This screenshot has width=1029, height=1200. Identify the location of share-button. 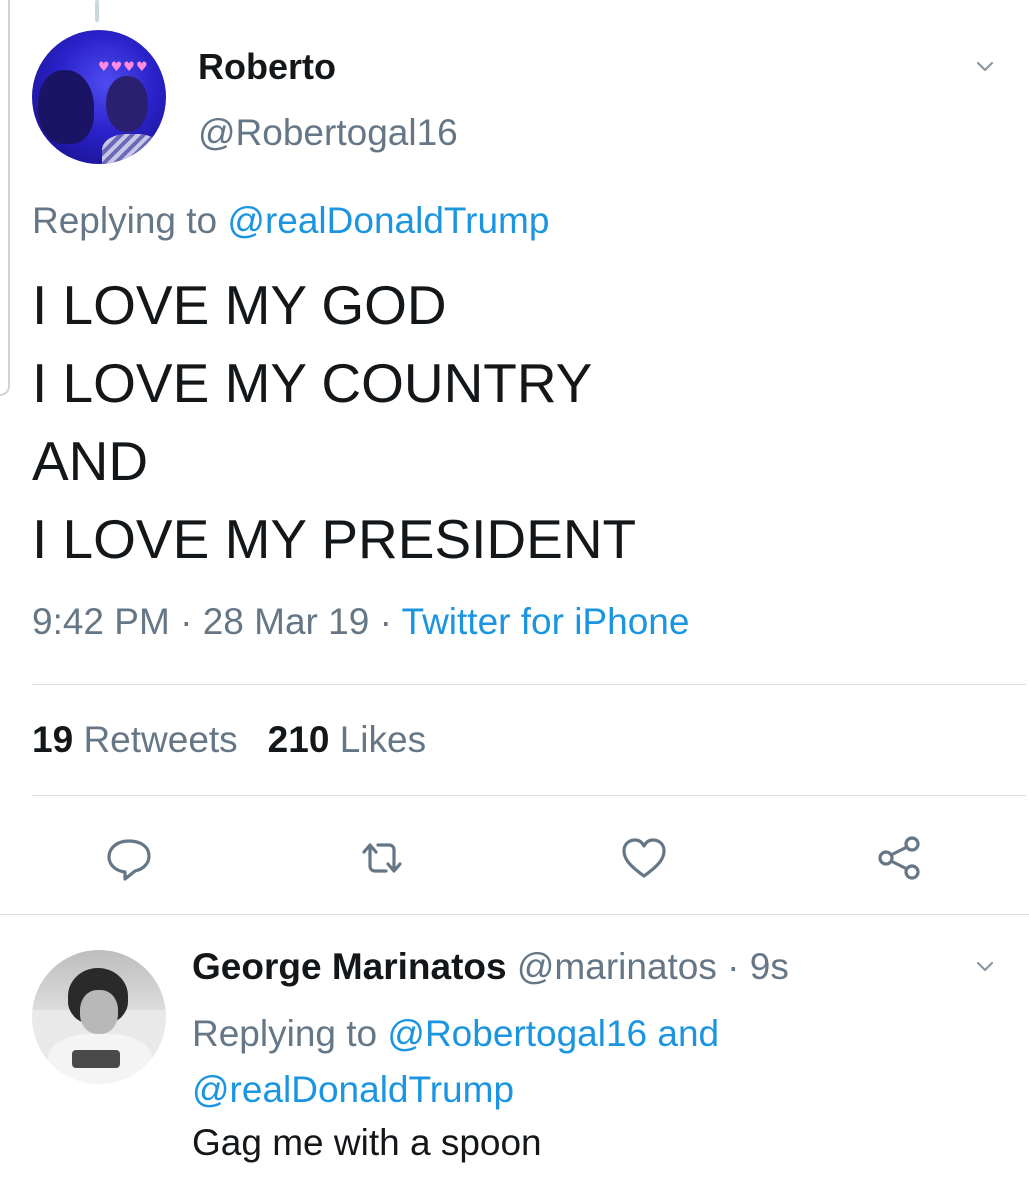
(900, 858).